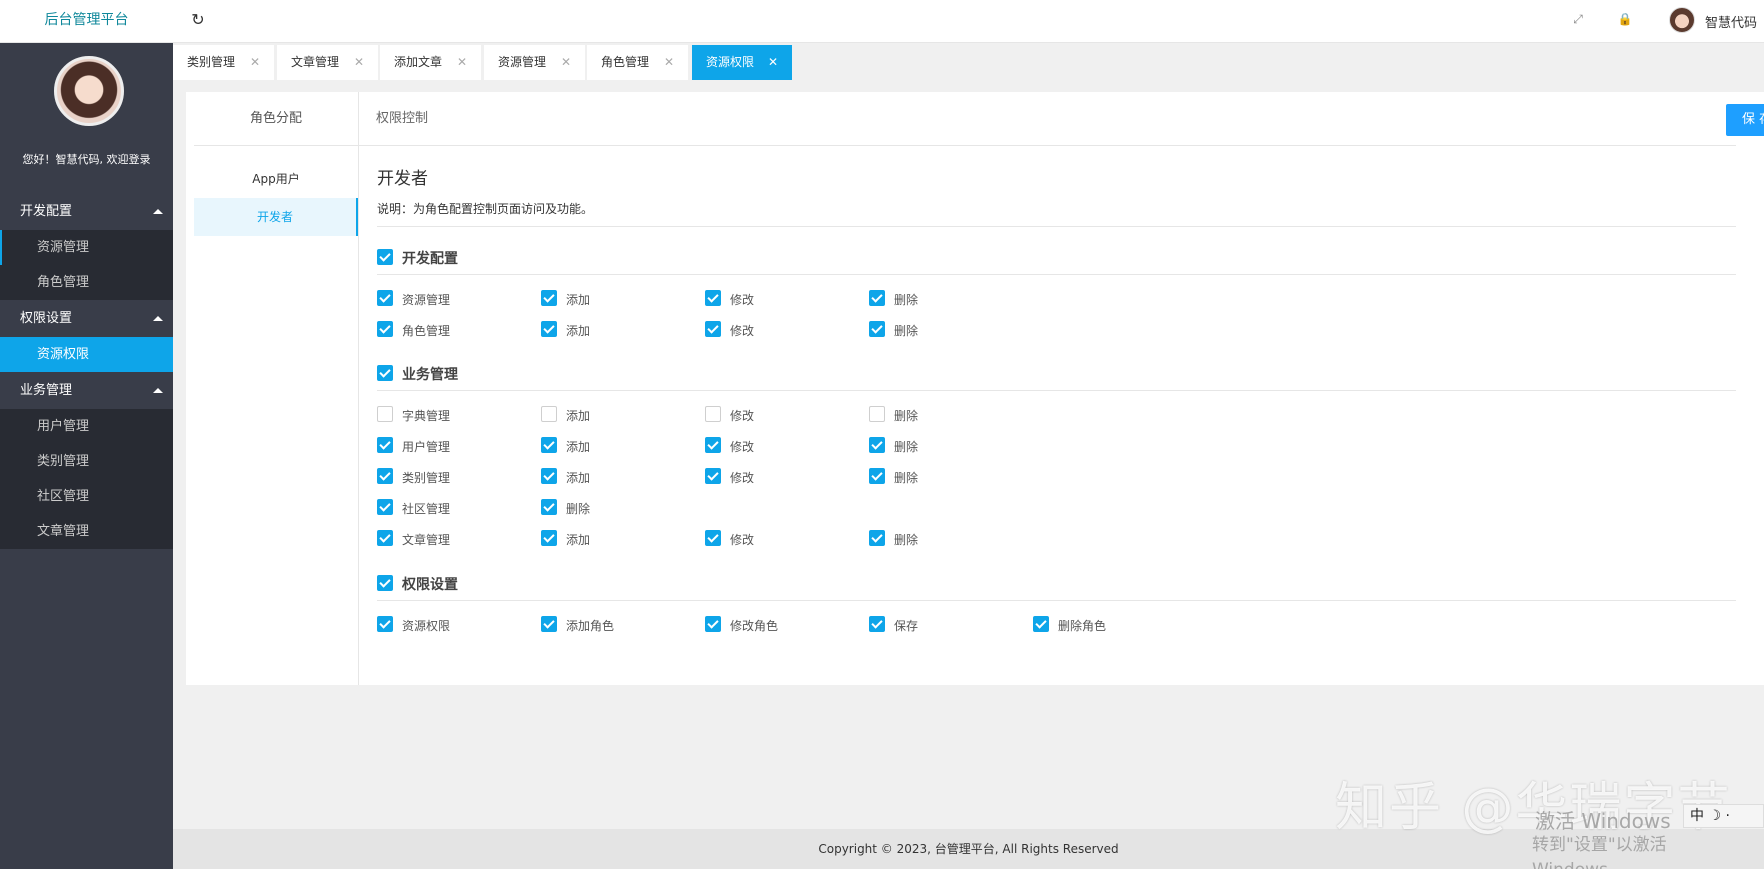  What do you see at coordinates (430, 375) in the screenshot?
I see `group-label: 业务管理` at bounding box center [430, 375].